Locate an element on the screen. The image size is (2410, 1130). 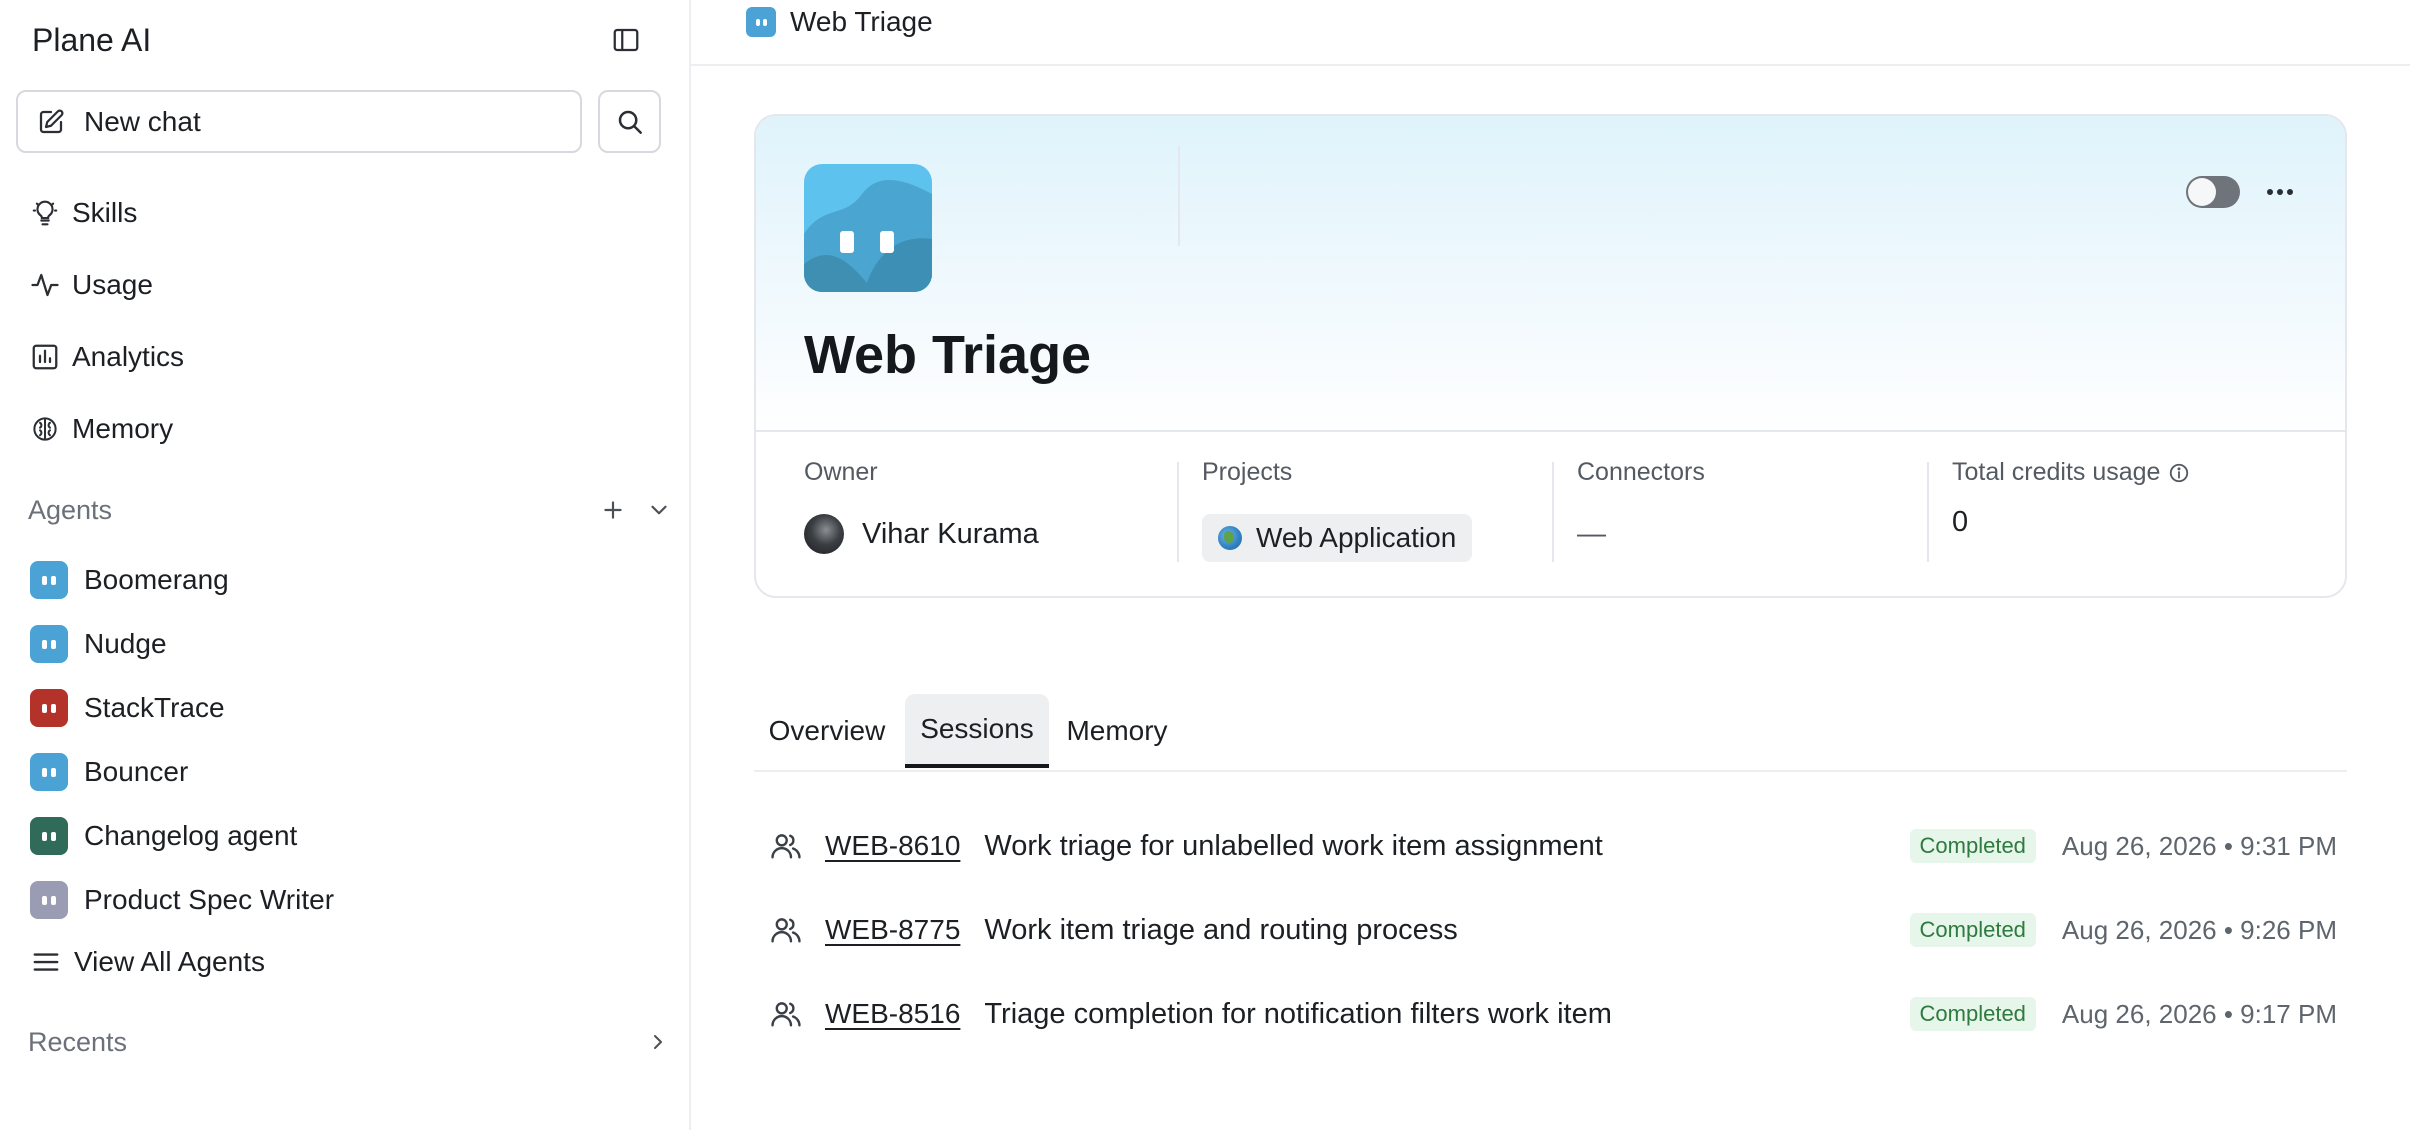
users-icon is located at coordinates (786, 1014).